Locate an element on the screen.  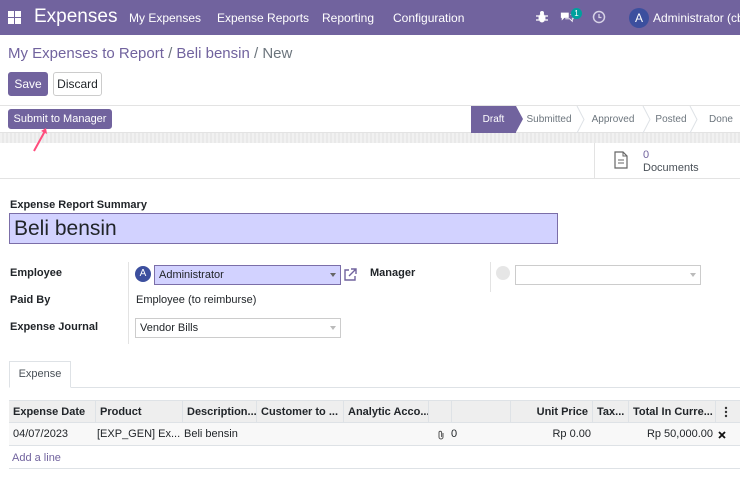
column-product: Product is located at coordinates (139, 412).